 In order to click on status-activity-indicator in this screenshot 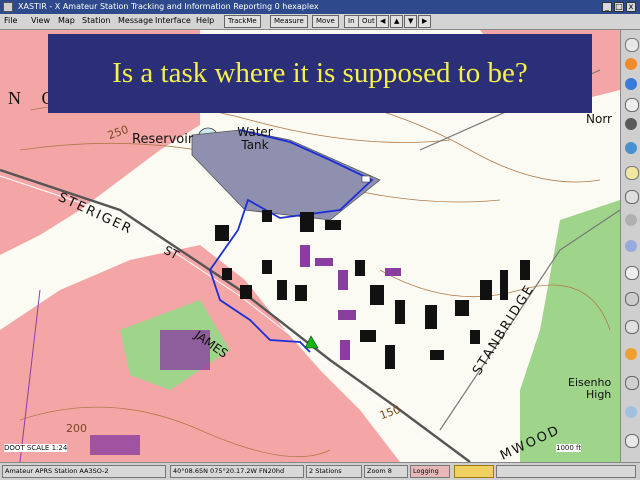, I will do `click(474, 471)`.